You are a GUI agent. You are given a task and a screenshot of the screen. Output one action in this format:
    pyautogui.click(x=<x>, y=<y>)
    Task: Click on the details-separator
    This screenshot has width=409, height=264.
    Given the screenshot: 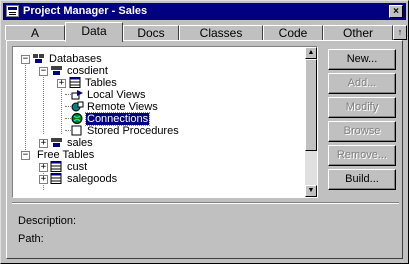 What is the action you would take?
    pyautogui.click(x=205, y=203)
    